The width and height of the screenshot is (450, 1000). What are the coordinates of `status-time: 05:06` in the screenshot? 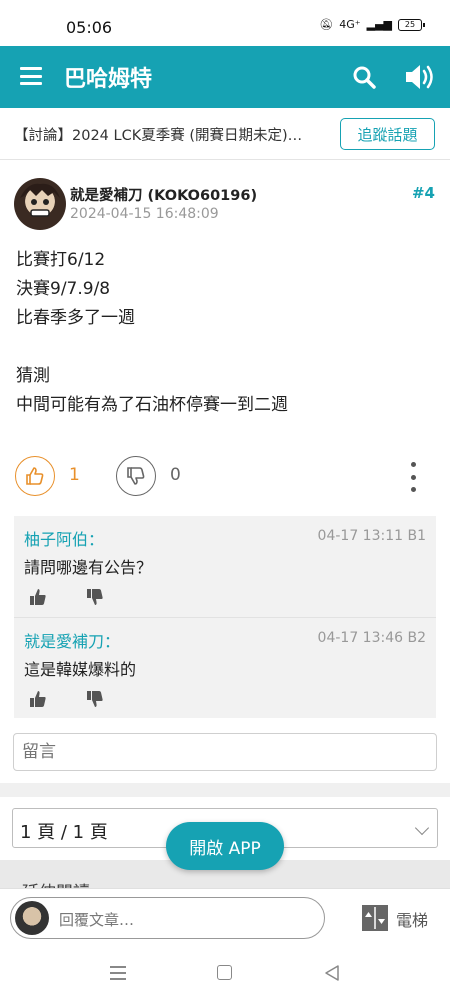 It's located at (89, 27).